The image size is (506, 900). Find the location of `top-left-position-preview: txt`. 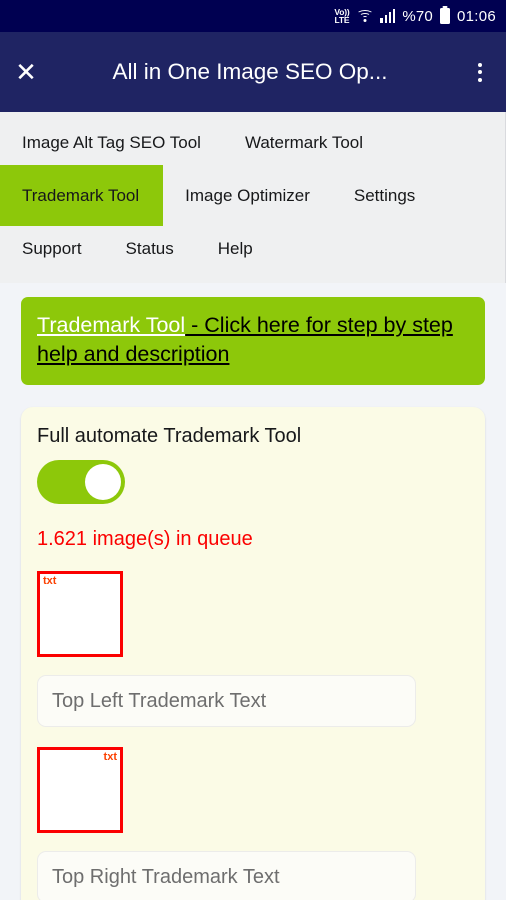

top-left-position-preview: txt is located at coordinates (80, 614).